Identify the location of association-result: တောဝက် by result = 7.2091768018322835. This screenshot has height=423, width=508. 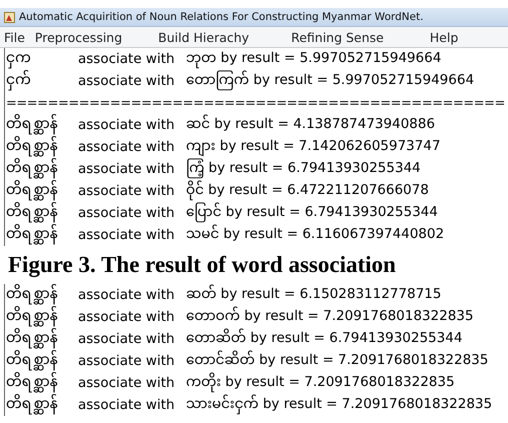
(330, 316).